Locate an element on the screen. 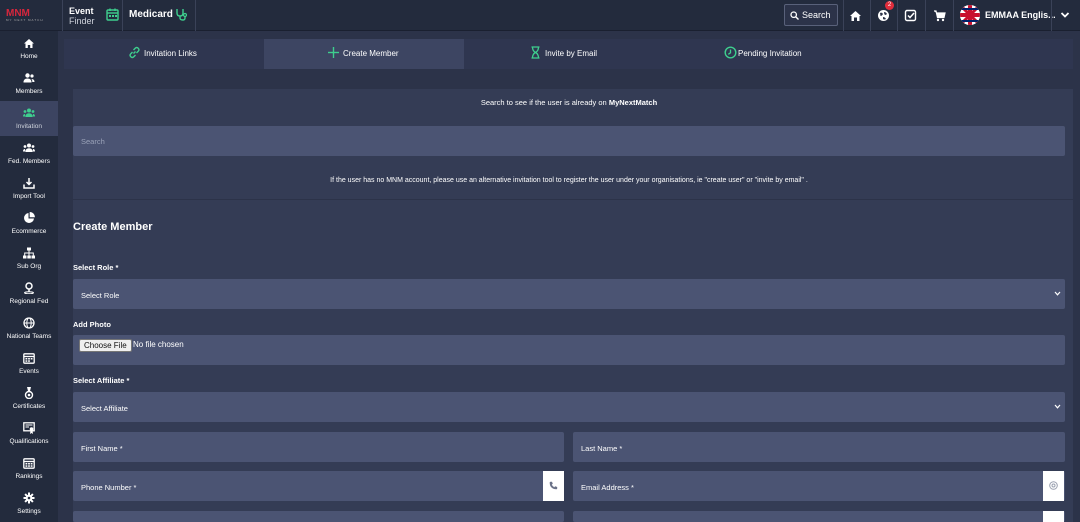 This screenshot has width=1080, height=522. clock-icon is located at coordinates (730, 52).